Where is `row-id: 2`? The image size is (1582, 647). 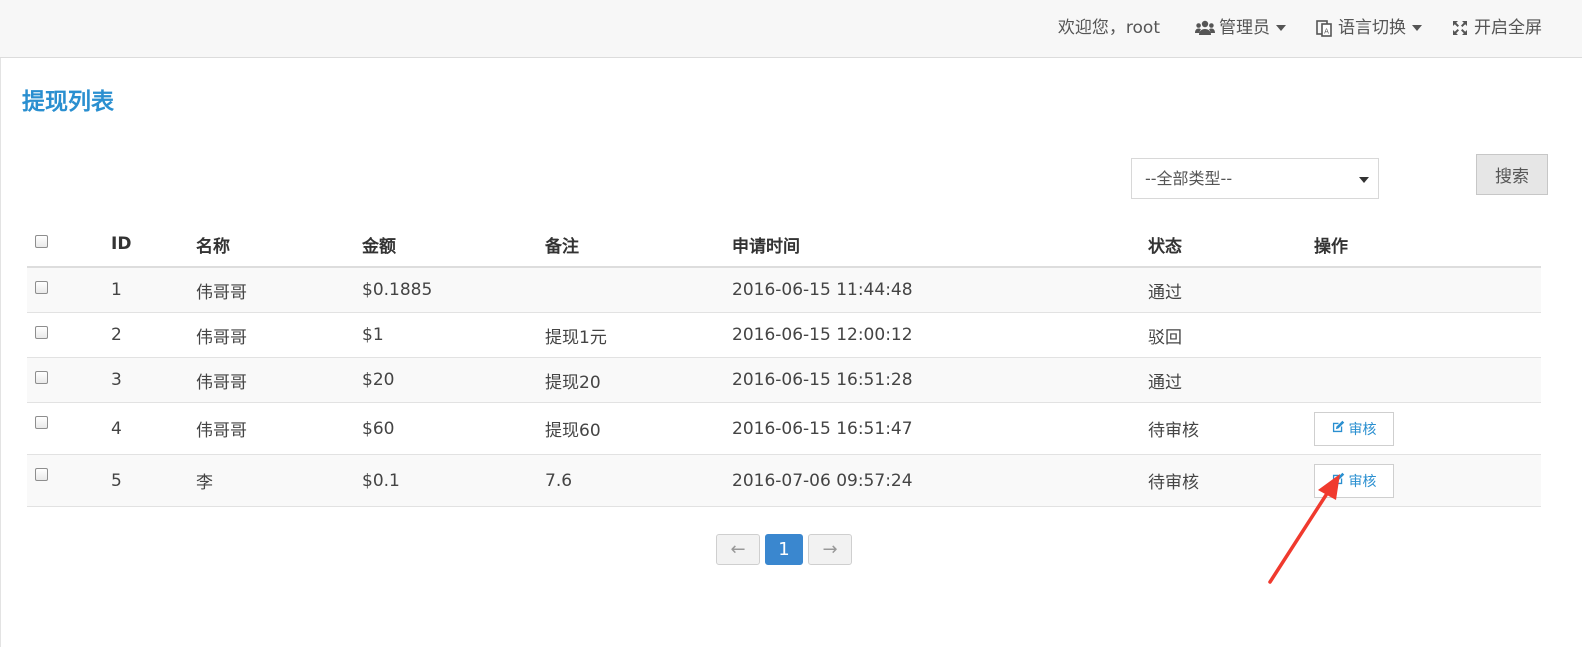 row-id: 2 is located at coordinates (116, 335).